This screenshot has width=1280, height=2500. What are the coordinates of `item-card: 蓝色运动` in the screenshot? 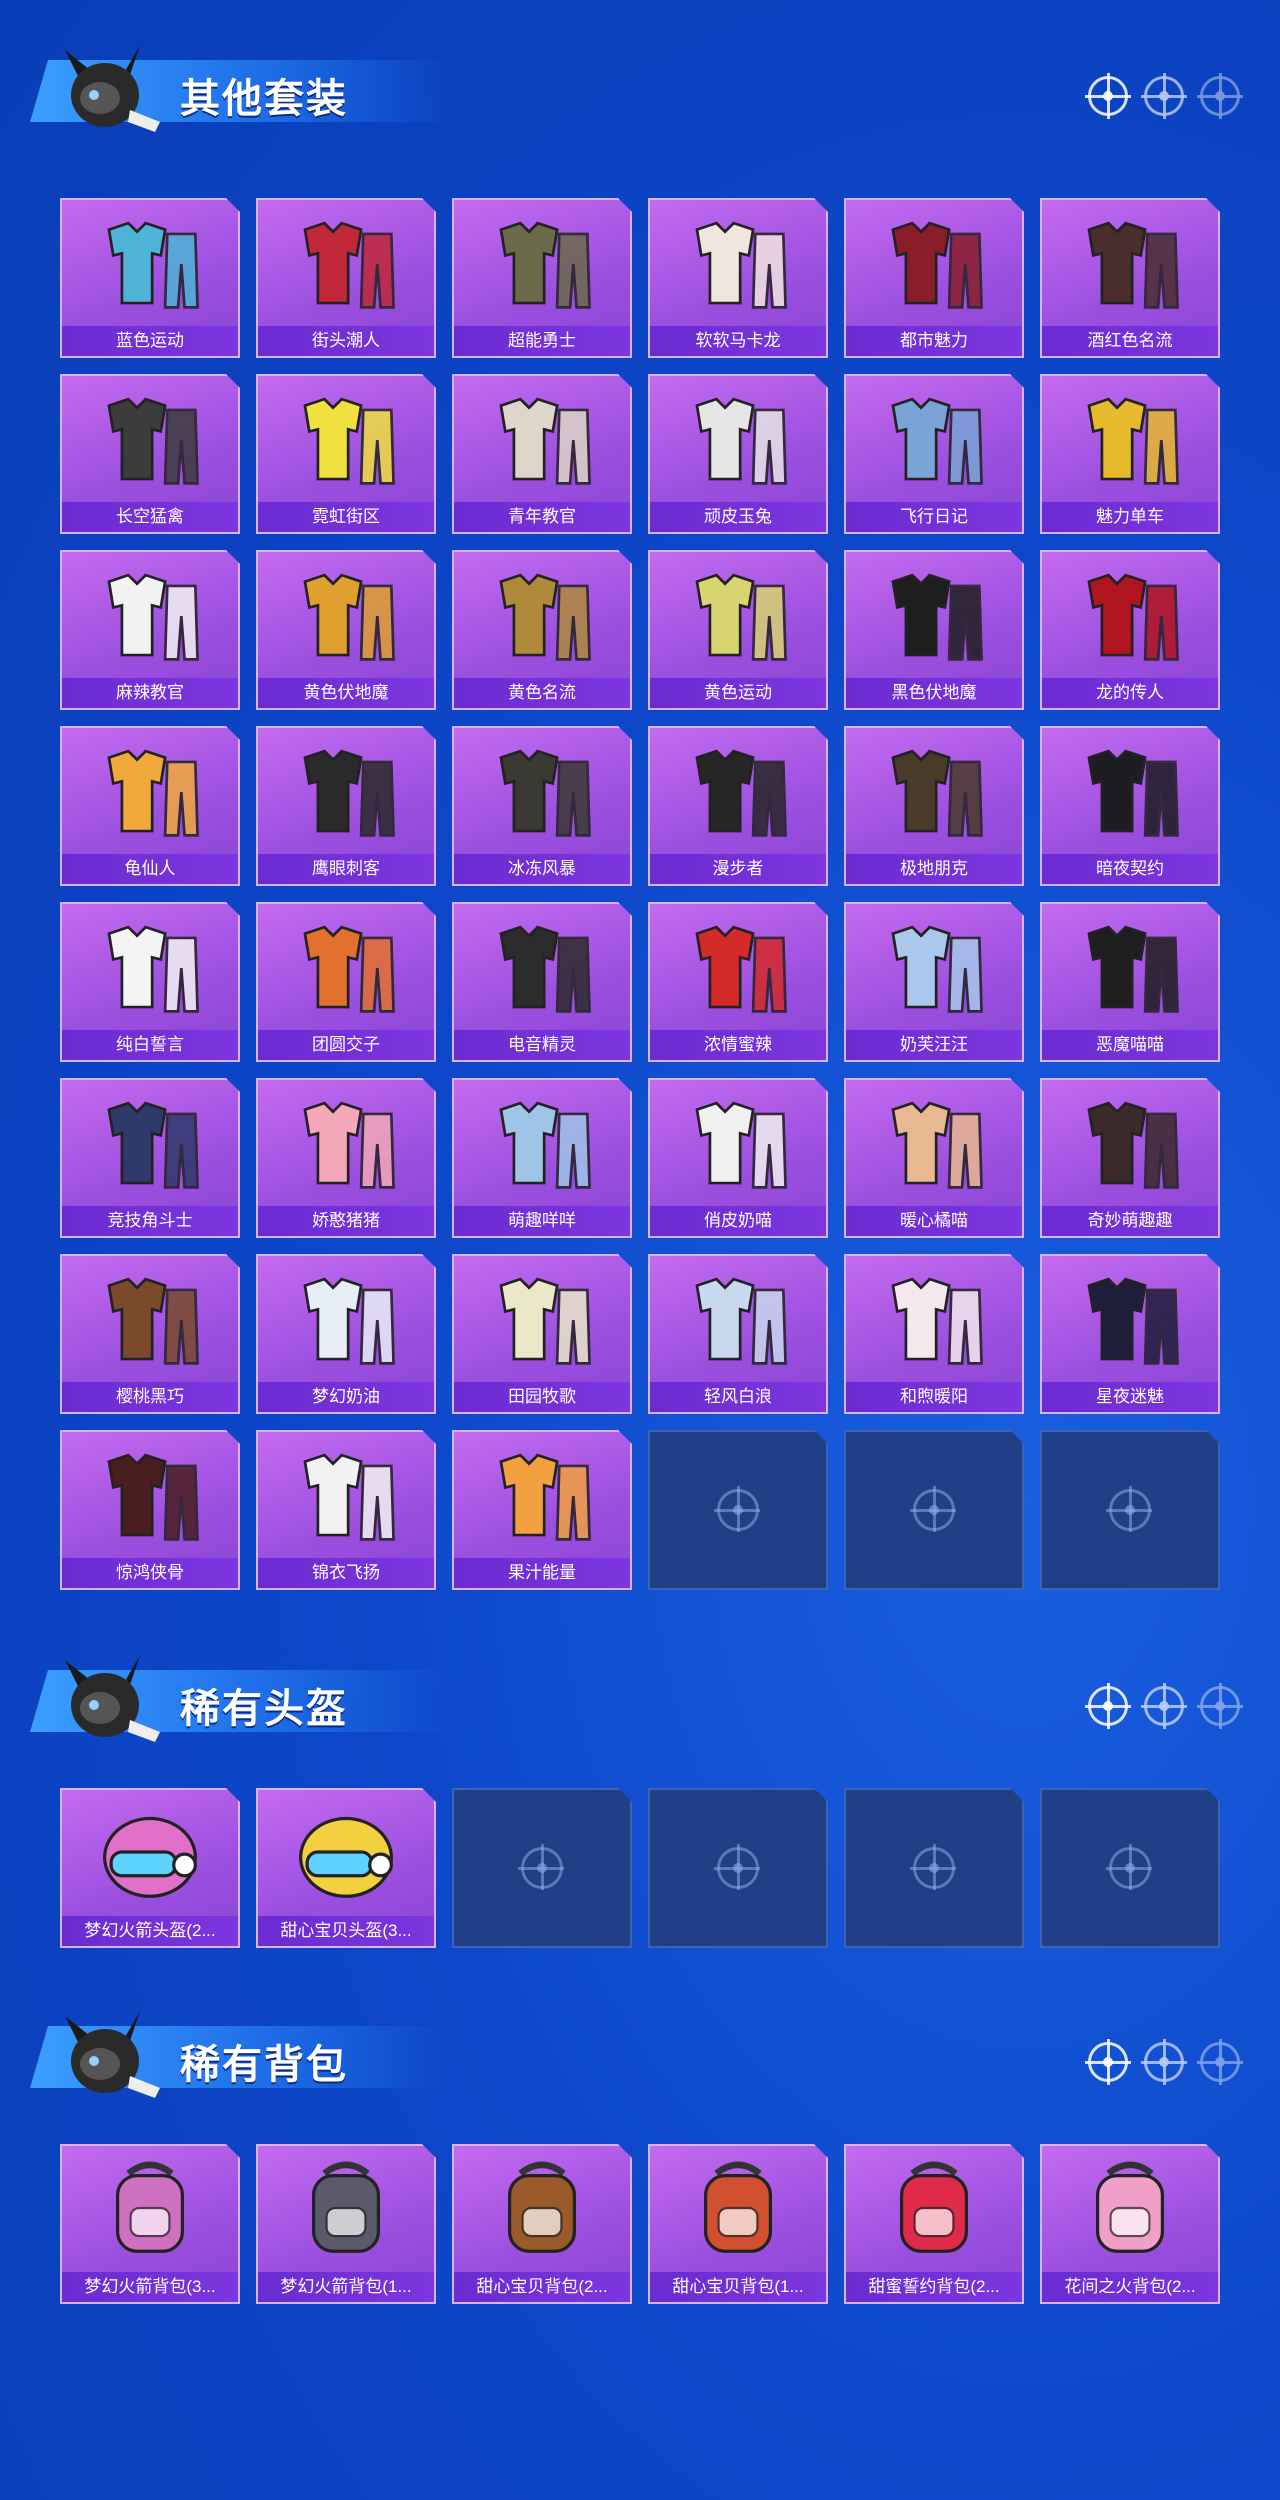 It's located at (150, 278).